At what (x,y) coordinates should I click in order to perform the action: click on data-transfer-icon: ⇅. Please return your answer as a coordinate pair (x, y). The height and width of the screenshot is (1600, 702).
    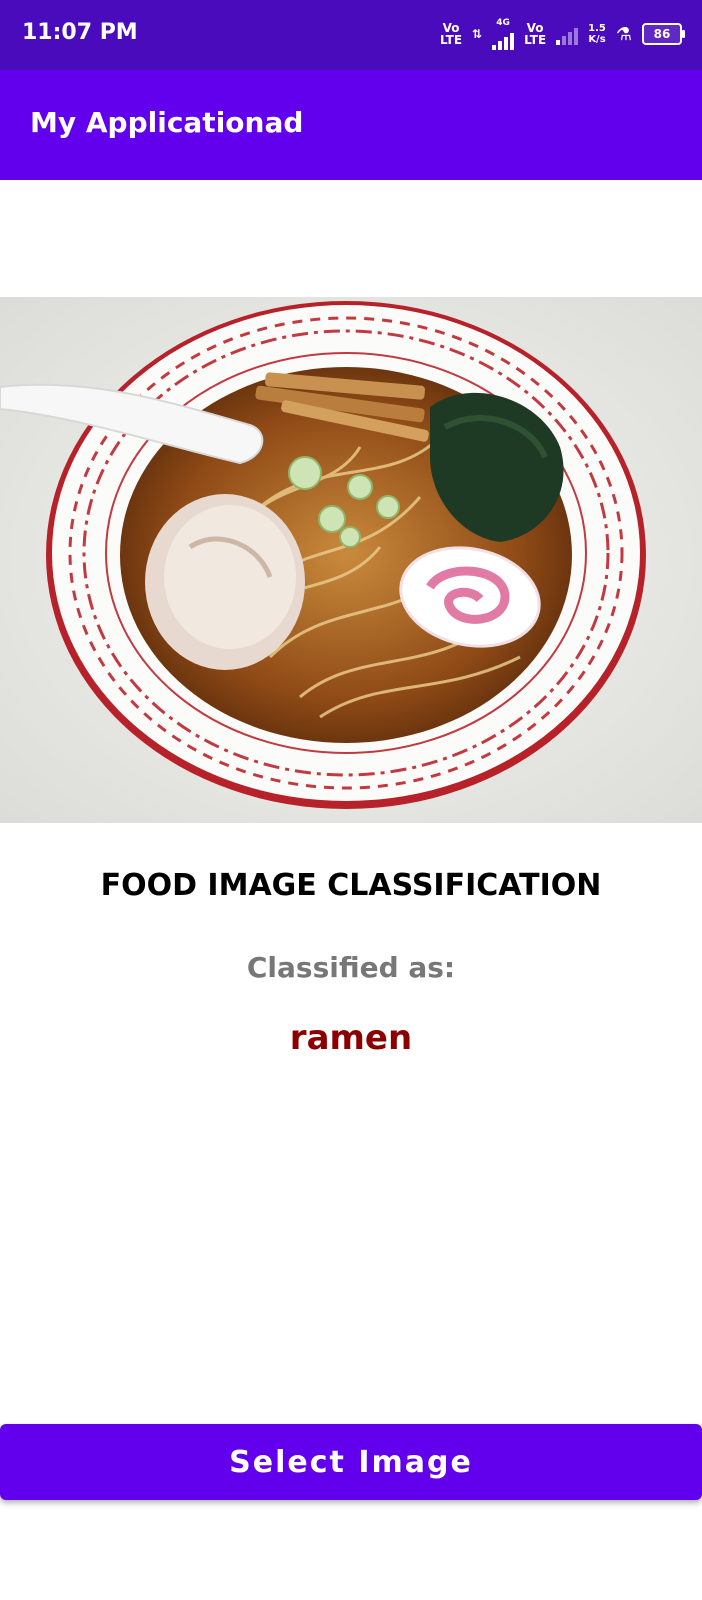
    Looking at the image, I should click on (477, 34).